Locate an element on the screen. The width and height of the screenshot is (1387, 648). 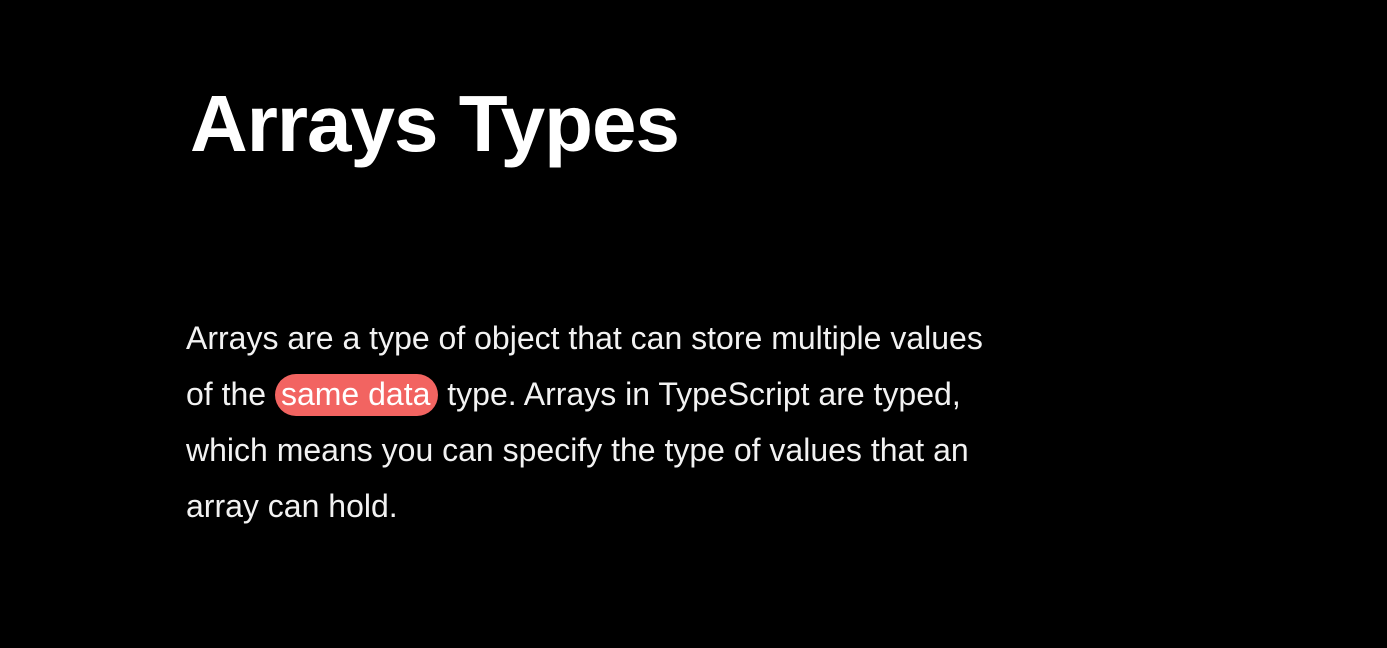
paragraph-line-2-end: type. Arrays in TypeScript are typed, is located at coordinates (699, 394).